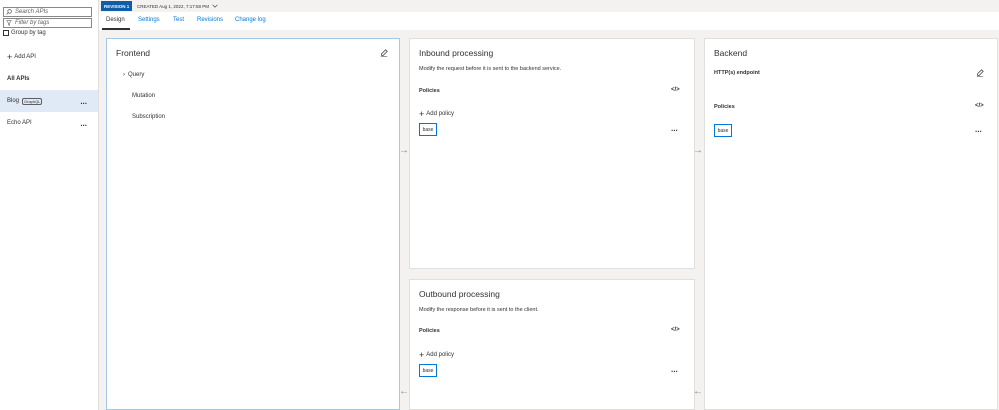  Describe the element at coordinates (215, 6) in the screenshot. I see `chevron-down-icon` at that location.